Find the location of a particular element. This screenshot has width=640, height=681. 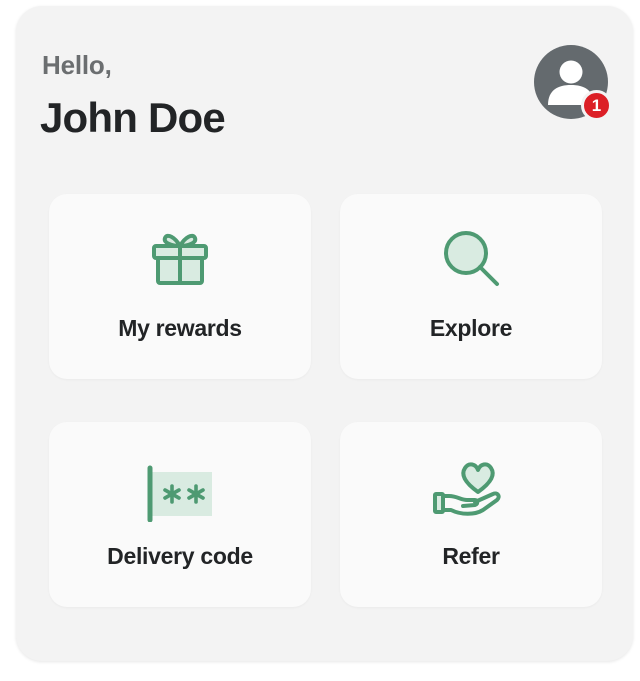

heart-hand-icon is located at coordinates (467, 489).